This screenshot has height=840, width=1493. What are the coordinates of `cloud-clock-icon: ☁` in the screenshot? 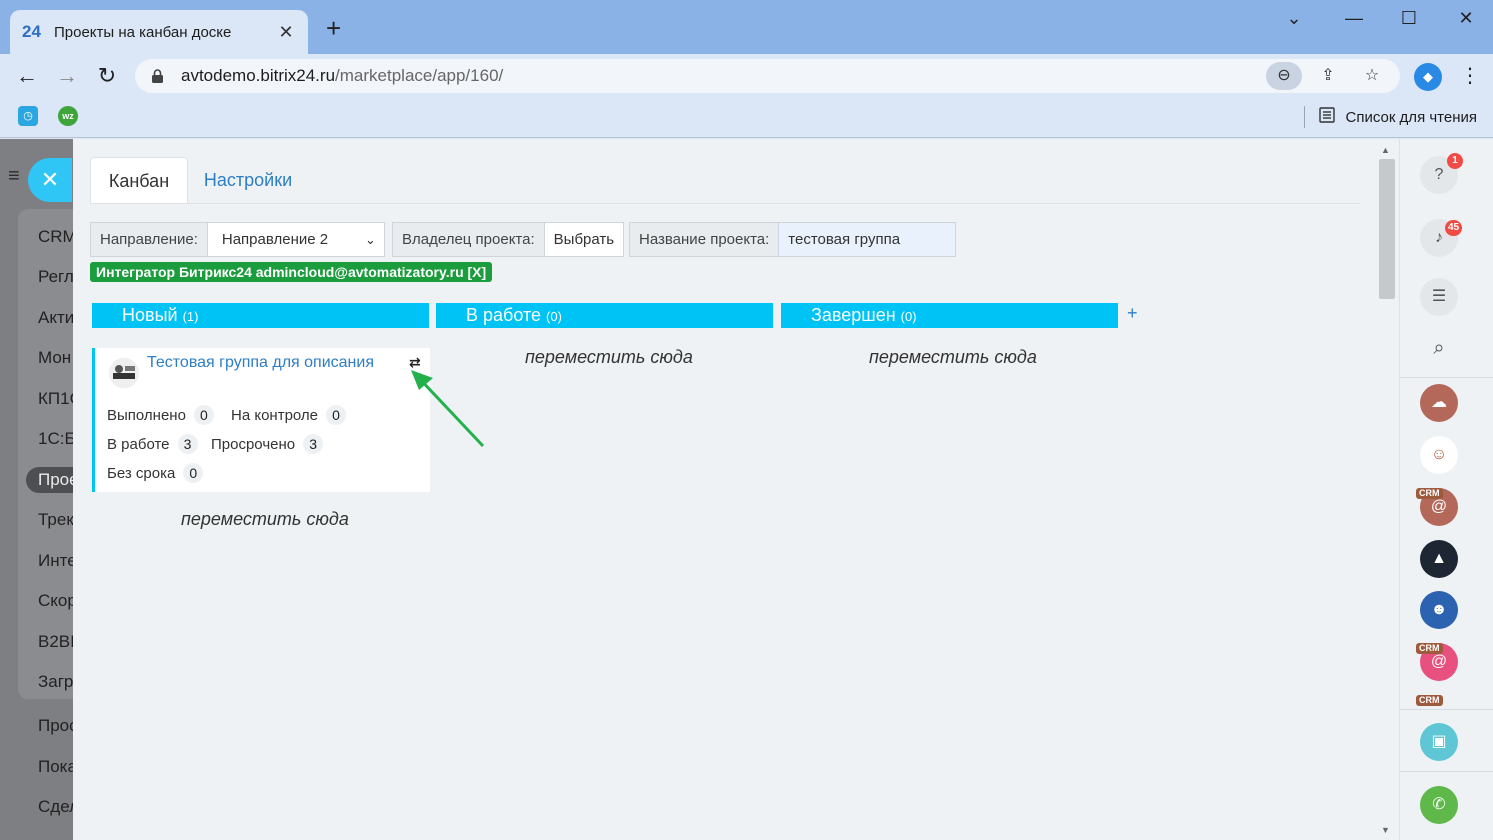 It's located at (1439, 403).